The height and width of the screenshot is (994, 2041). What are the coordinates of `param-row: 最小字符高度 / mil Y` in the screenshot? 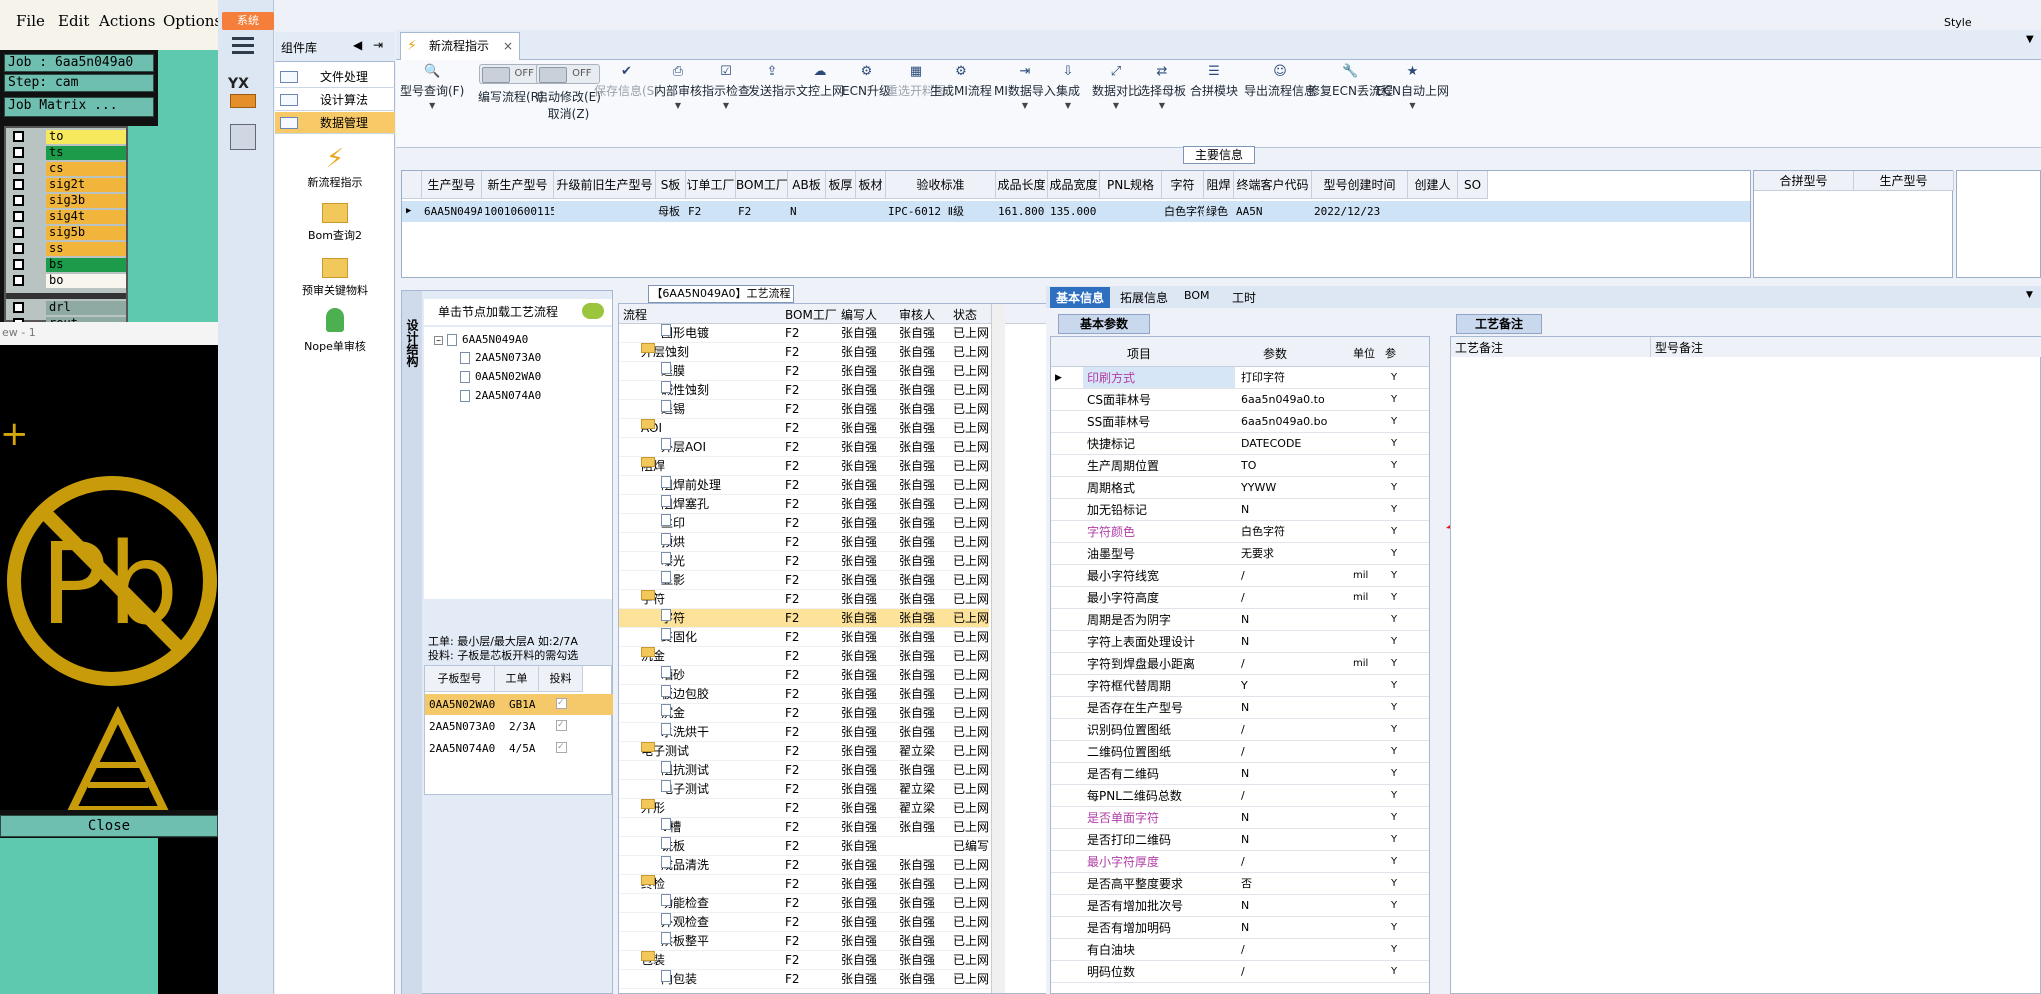 It's located at (1240, 598).